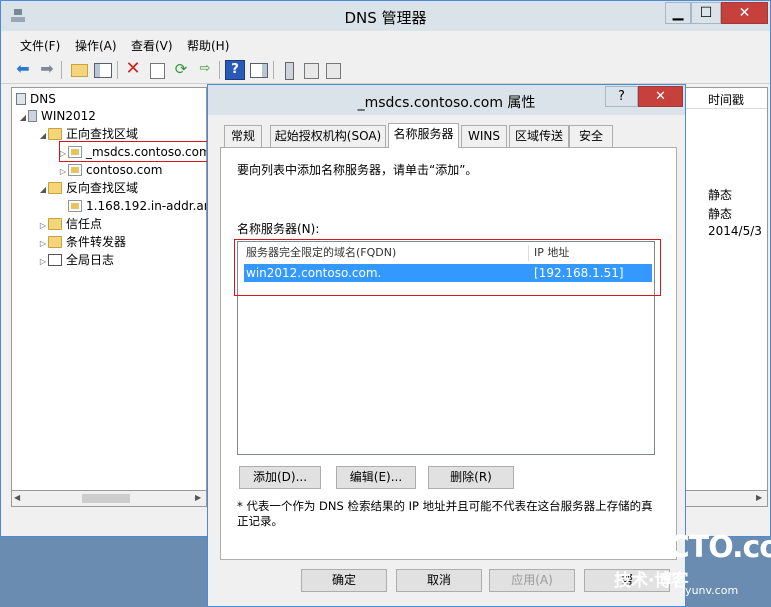 Image resolution: width=771 pixels, height=607 pixels. What do you see at coordinates (735, 231) in the screenshot?
I see `list-cell: 2014/5/3` at bounding box center [735, 231].